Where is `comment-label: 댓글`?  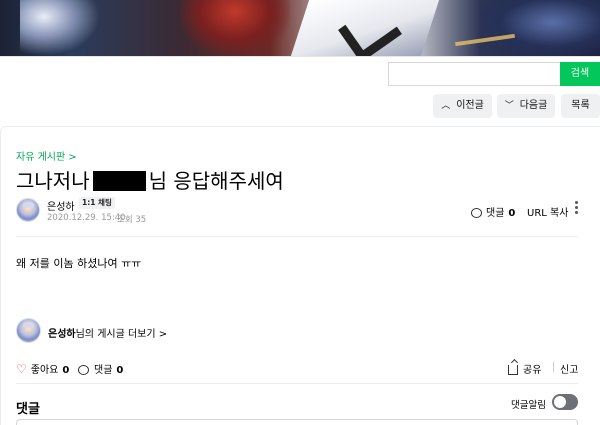 comment-label: 댓글 is located at coordinates (103, 370).